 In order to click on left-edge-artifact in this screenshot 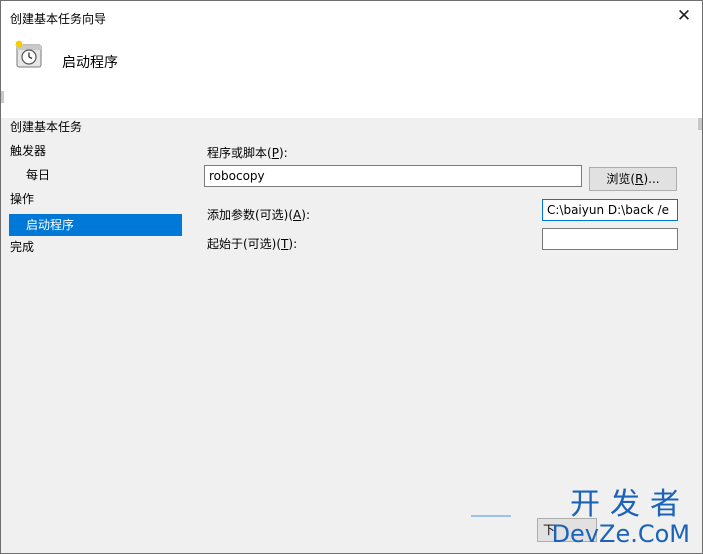, I will do `click(2, 97)`.